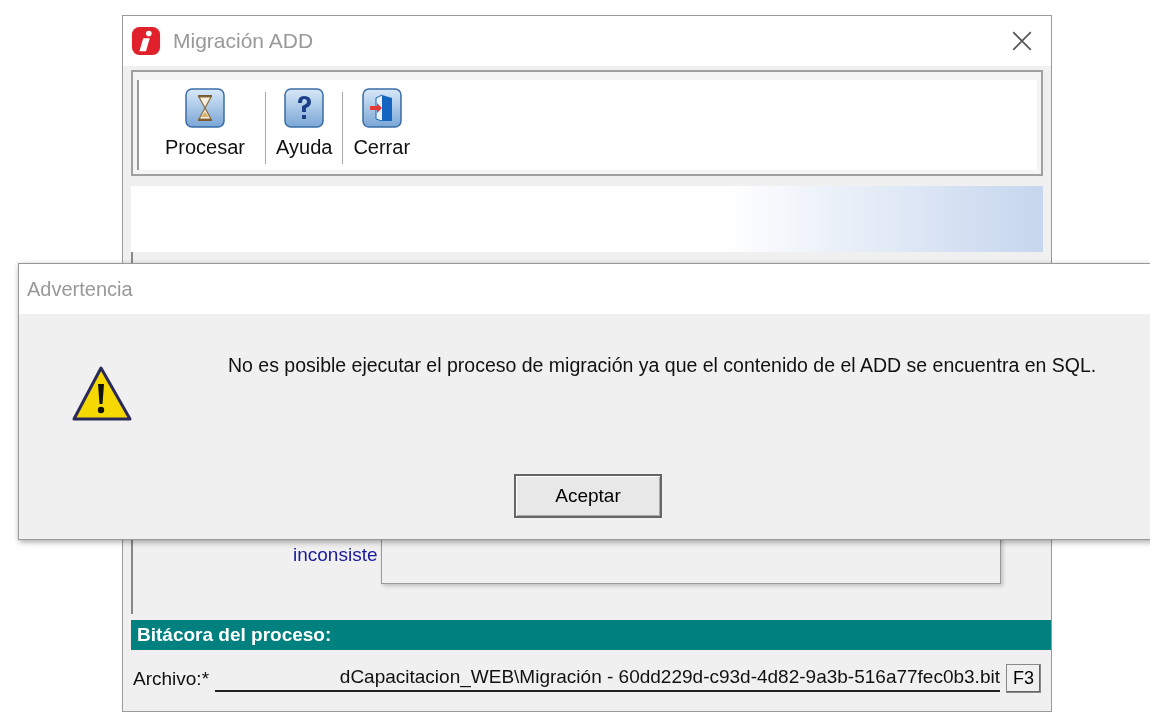 The height and width of the screenshot is (715, 1150). What do you see at coordinates (1022, 41) in the screenshot?
I see `close-icon` at bounding box center [1022, 41].